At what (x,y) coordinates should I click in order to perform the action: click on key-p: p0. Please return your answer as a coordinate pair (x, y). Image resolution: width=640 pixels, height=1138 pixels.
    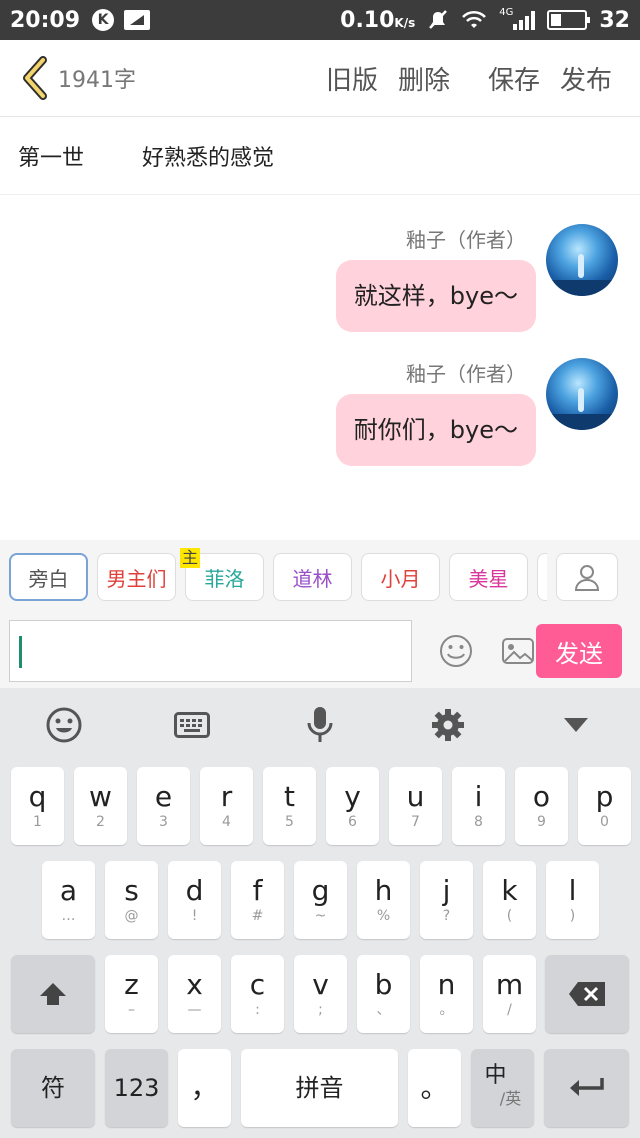
    Looking at the image, I should click on (604, 806).